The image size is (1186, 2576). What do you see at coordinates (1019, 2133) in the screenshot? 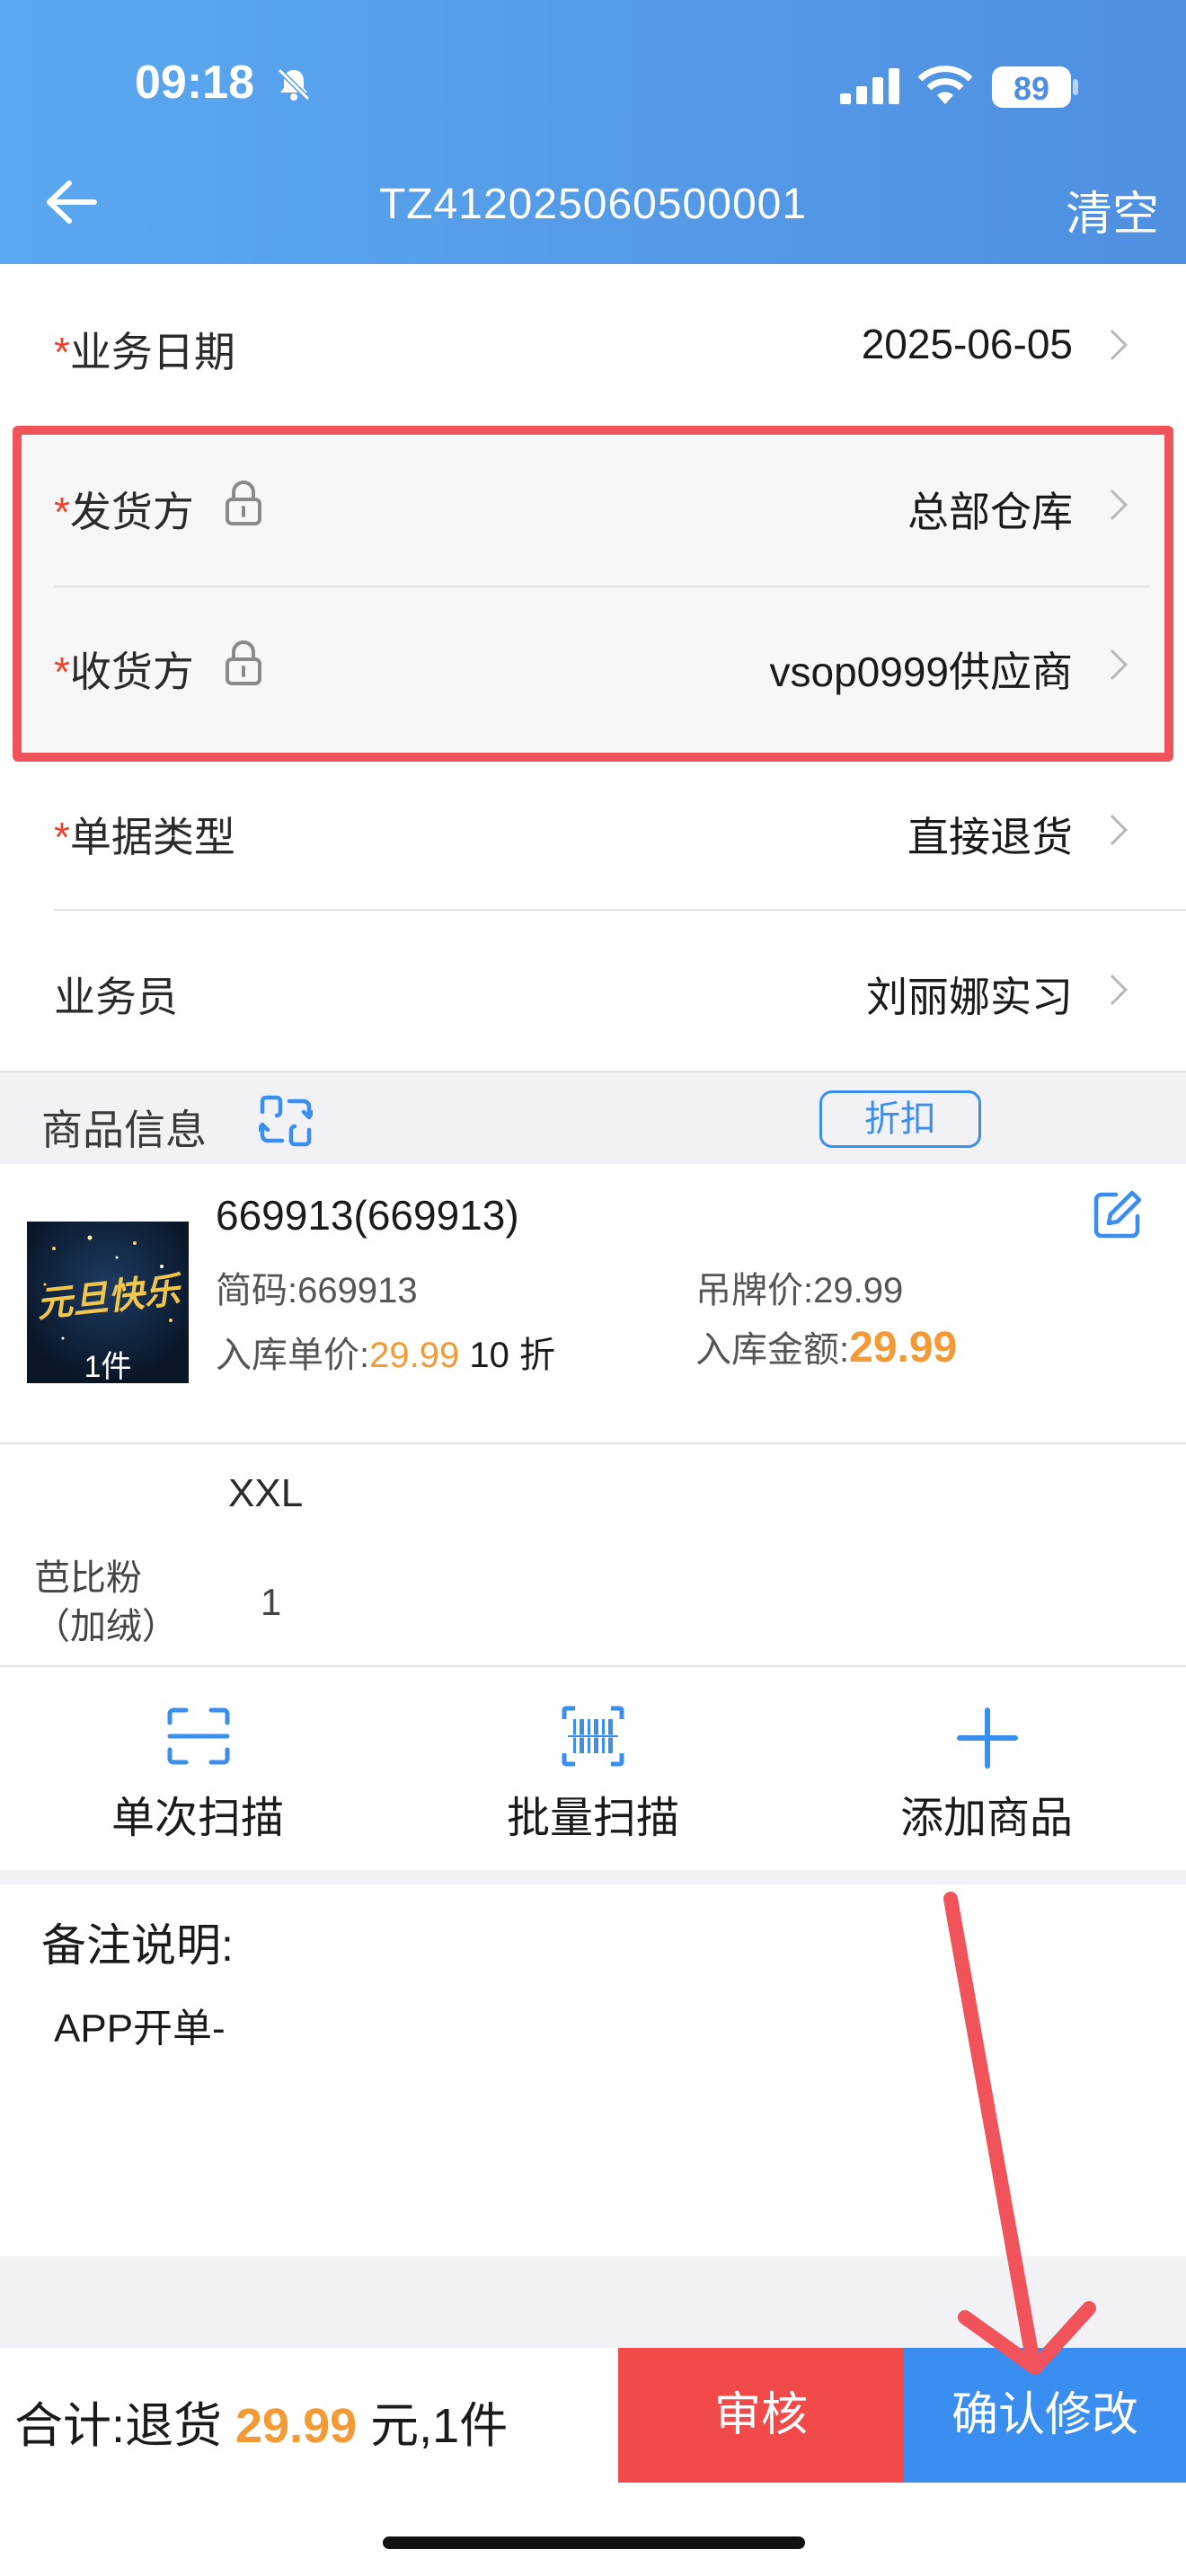
I see `annotation-arrow` at bounding box center [1019, 2133].